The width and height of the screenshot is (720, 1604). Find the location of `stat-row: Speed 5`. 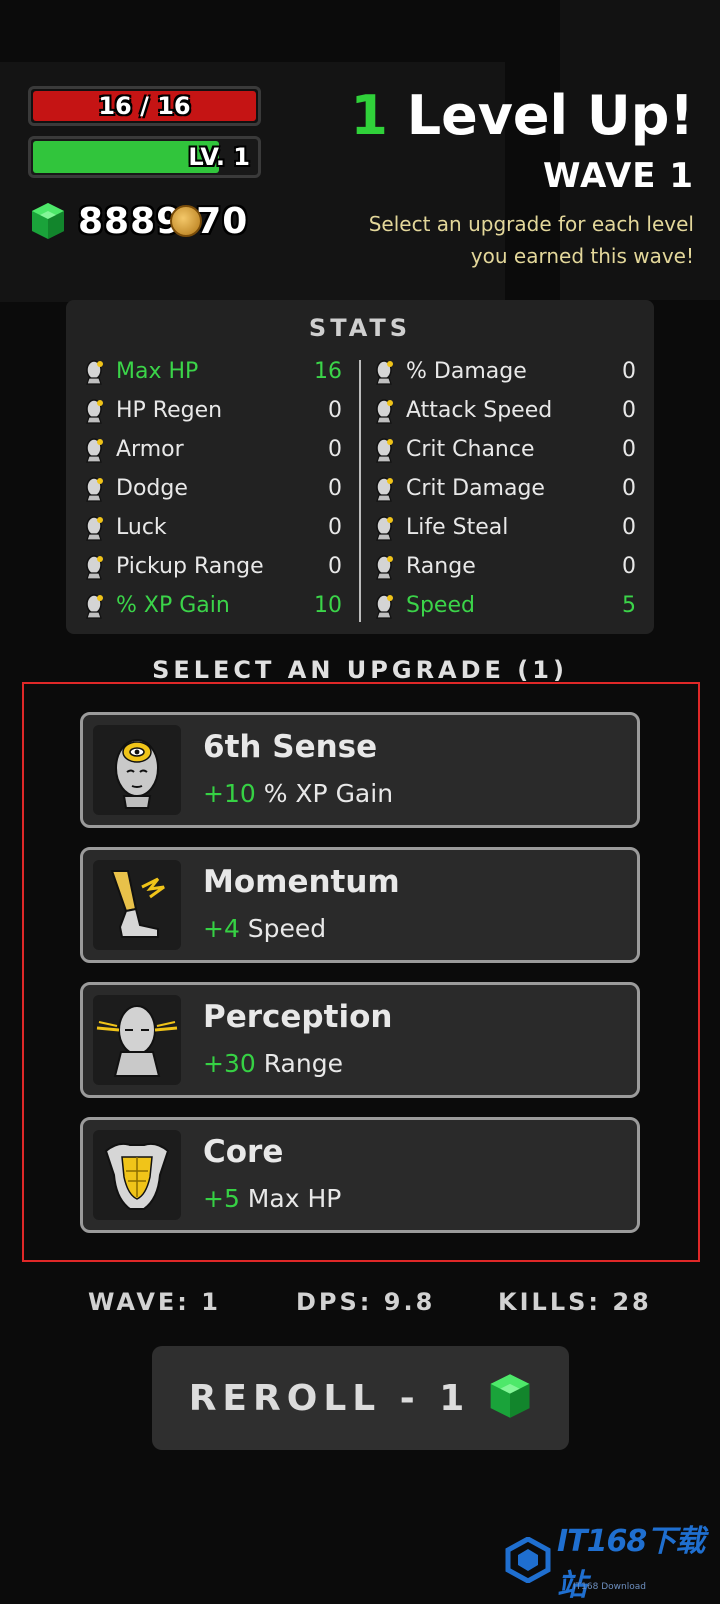

stat-row: Speed 5 is located at coordinates (503, 605).